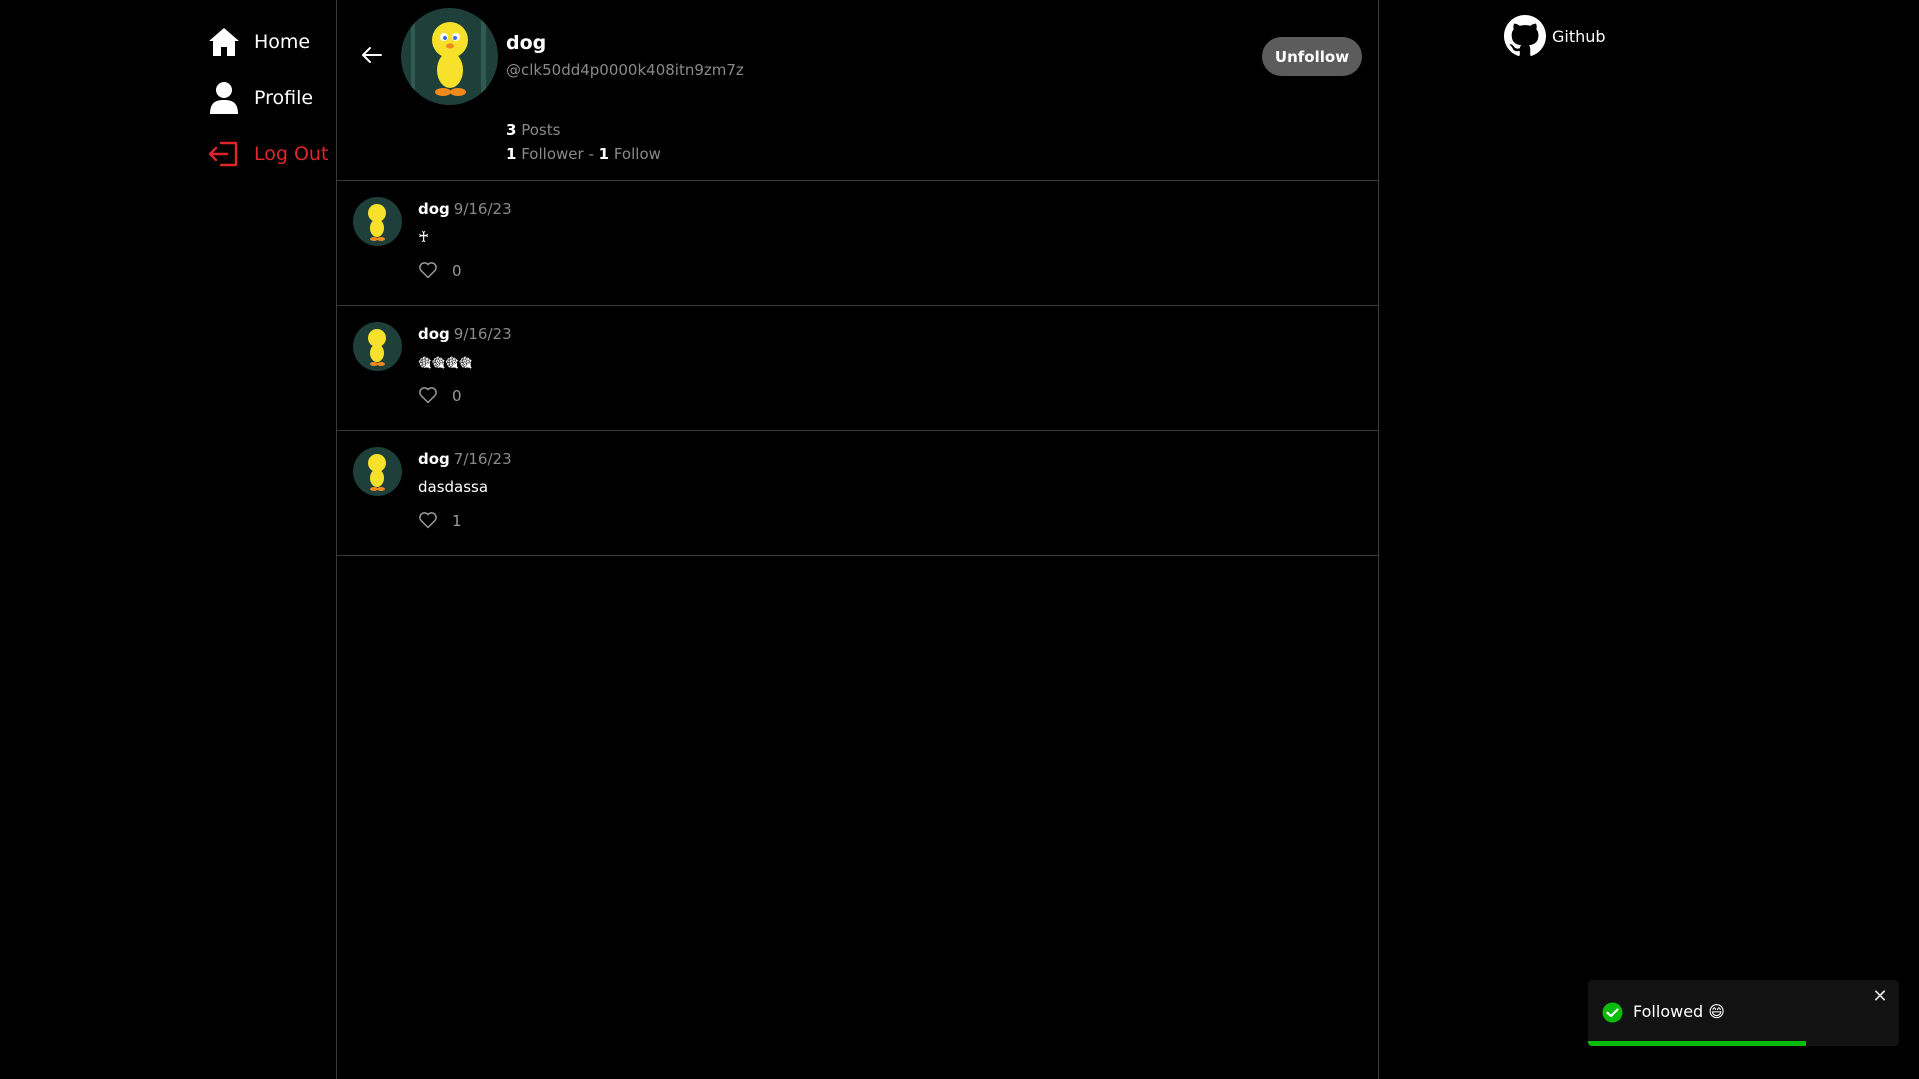 Image resolution: width=1919 pixels, height=1079 pixels. I want to click on github-icon, so click(1525, 36).